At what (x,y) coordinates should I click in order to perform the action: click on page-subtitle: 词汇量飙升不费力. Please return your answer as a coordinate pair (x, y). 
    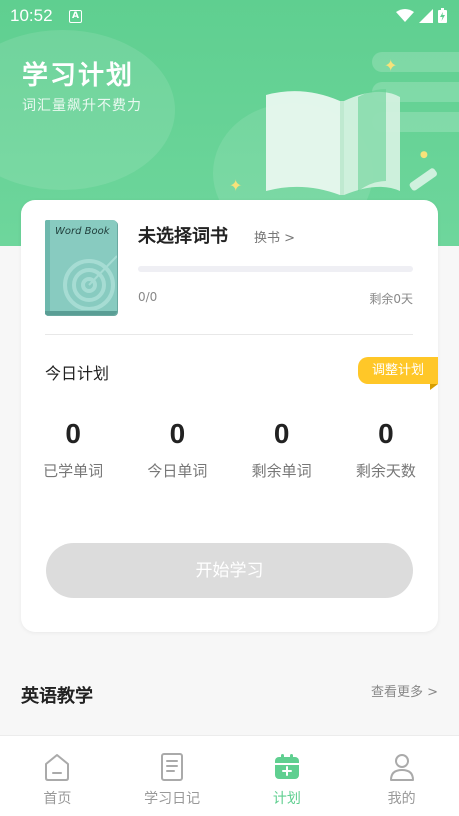
    Looking at the image, I should click on (82, 106).